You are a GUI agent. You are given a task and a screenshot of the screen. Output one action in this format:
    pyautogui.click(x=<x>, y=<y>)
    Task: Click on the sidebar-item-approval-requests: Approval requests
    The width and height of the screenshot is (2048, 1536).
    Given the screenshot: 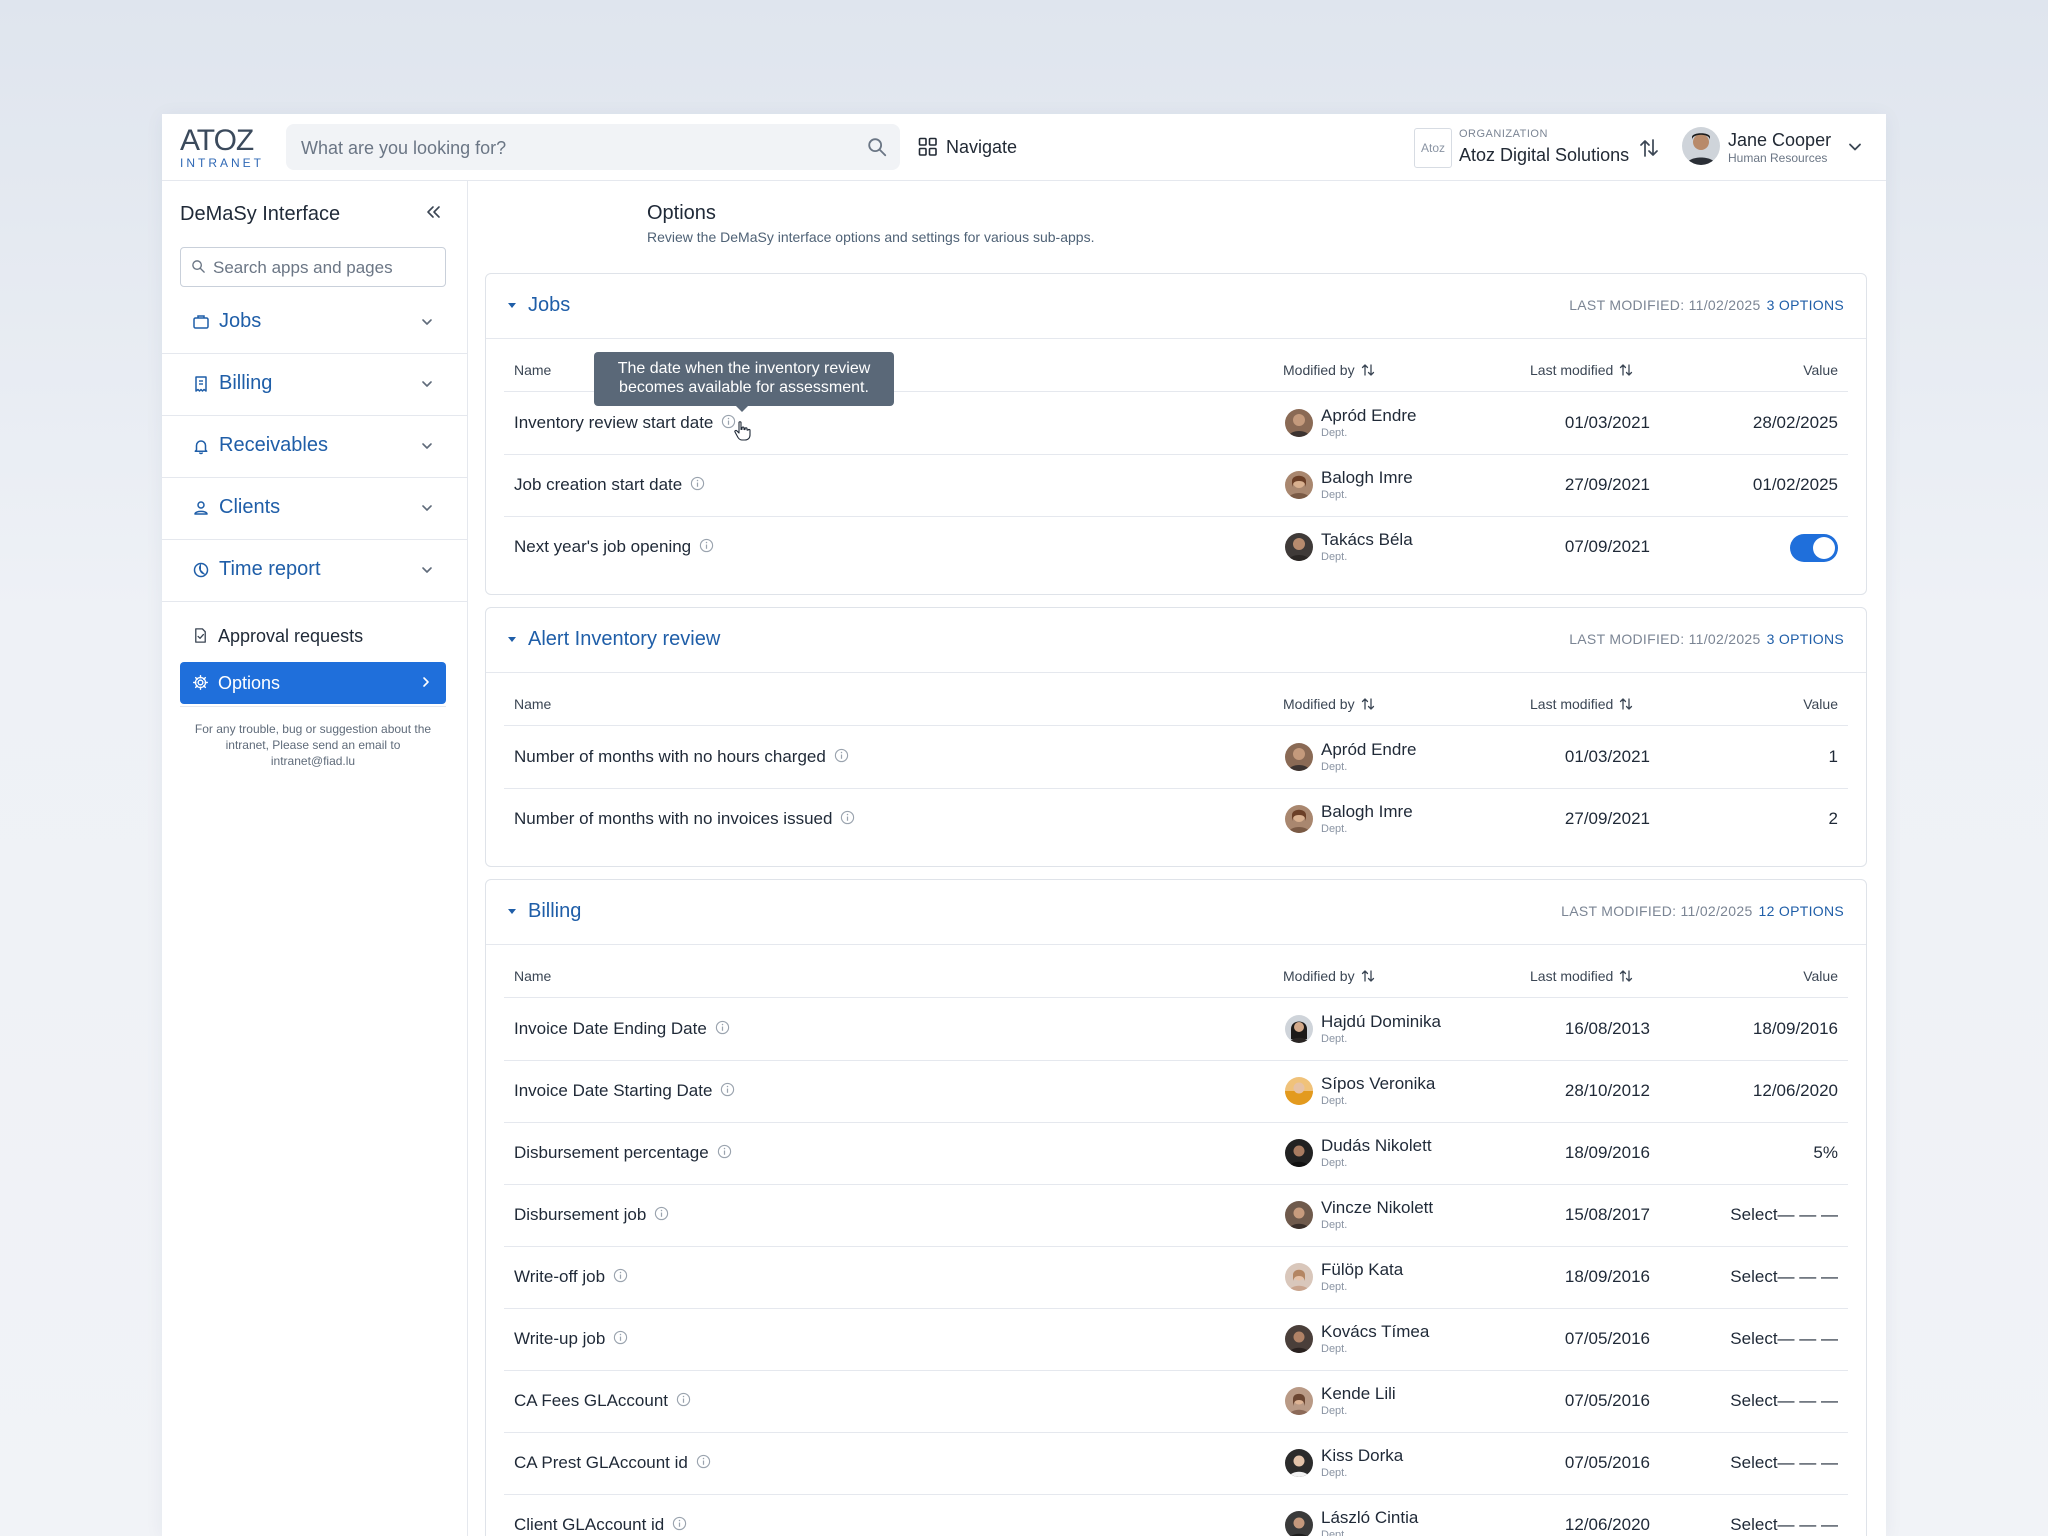 What is the action you would take?
    pyautogui.click(x=313, y=636)
    